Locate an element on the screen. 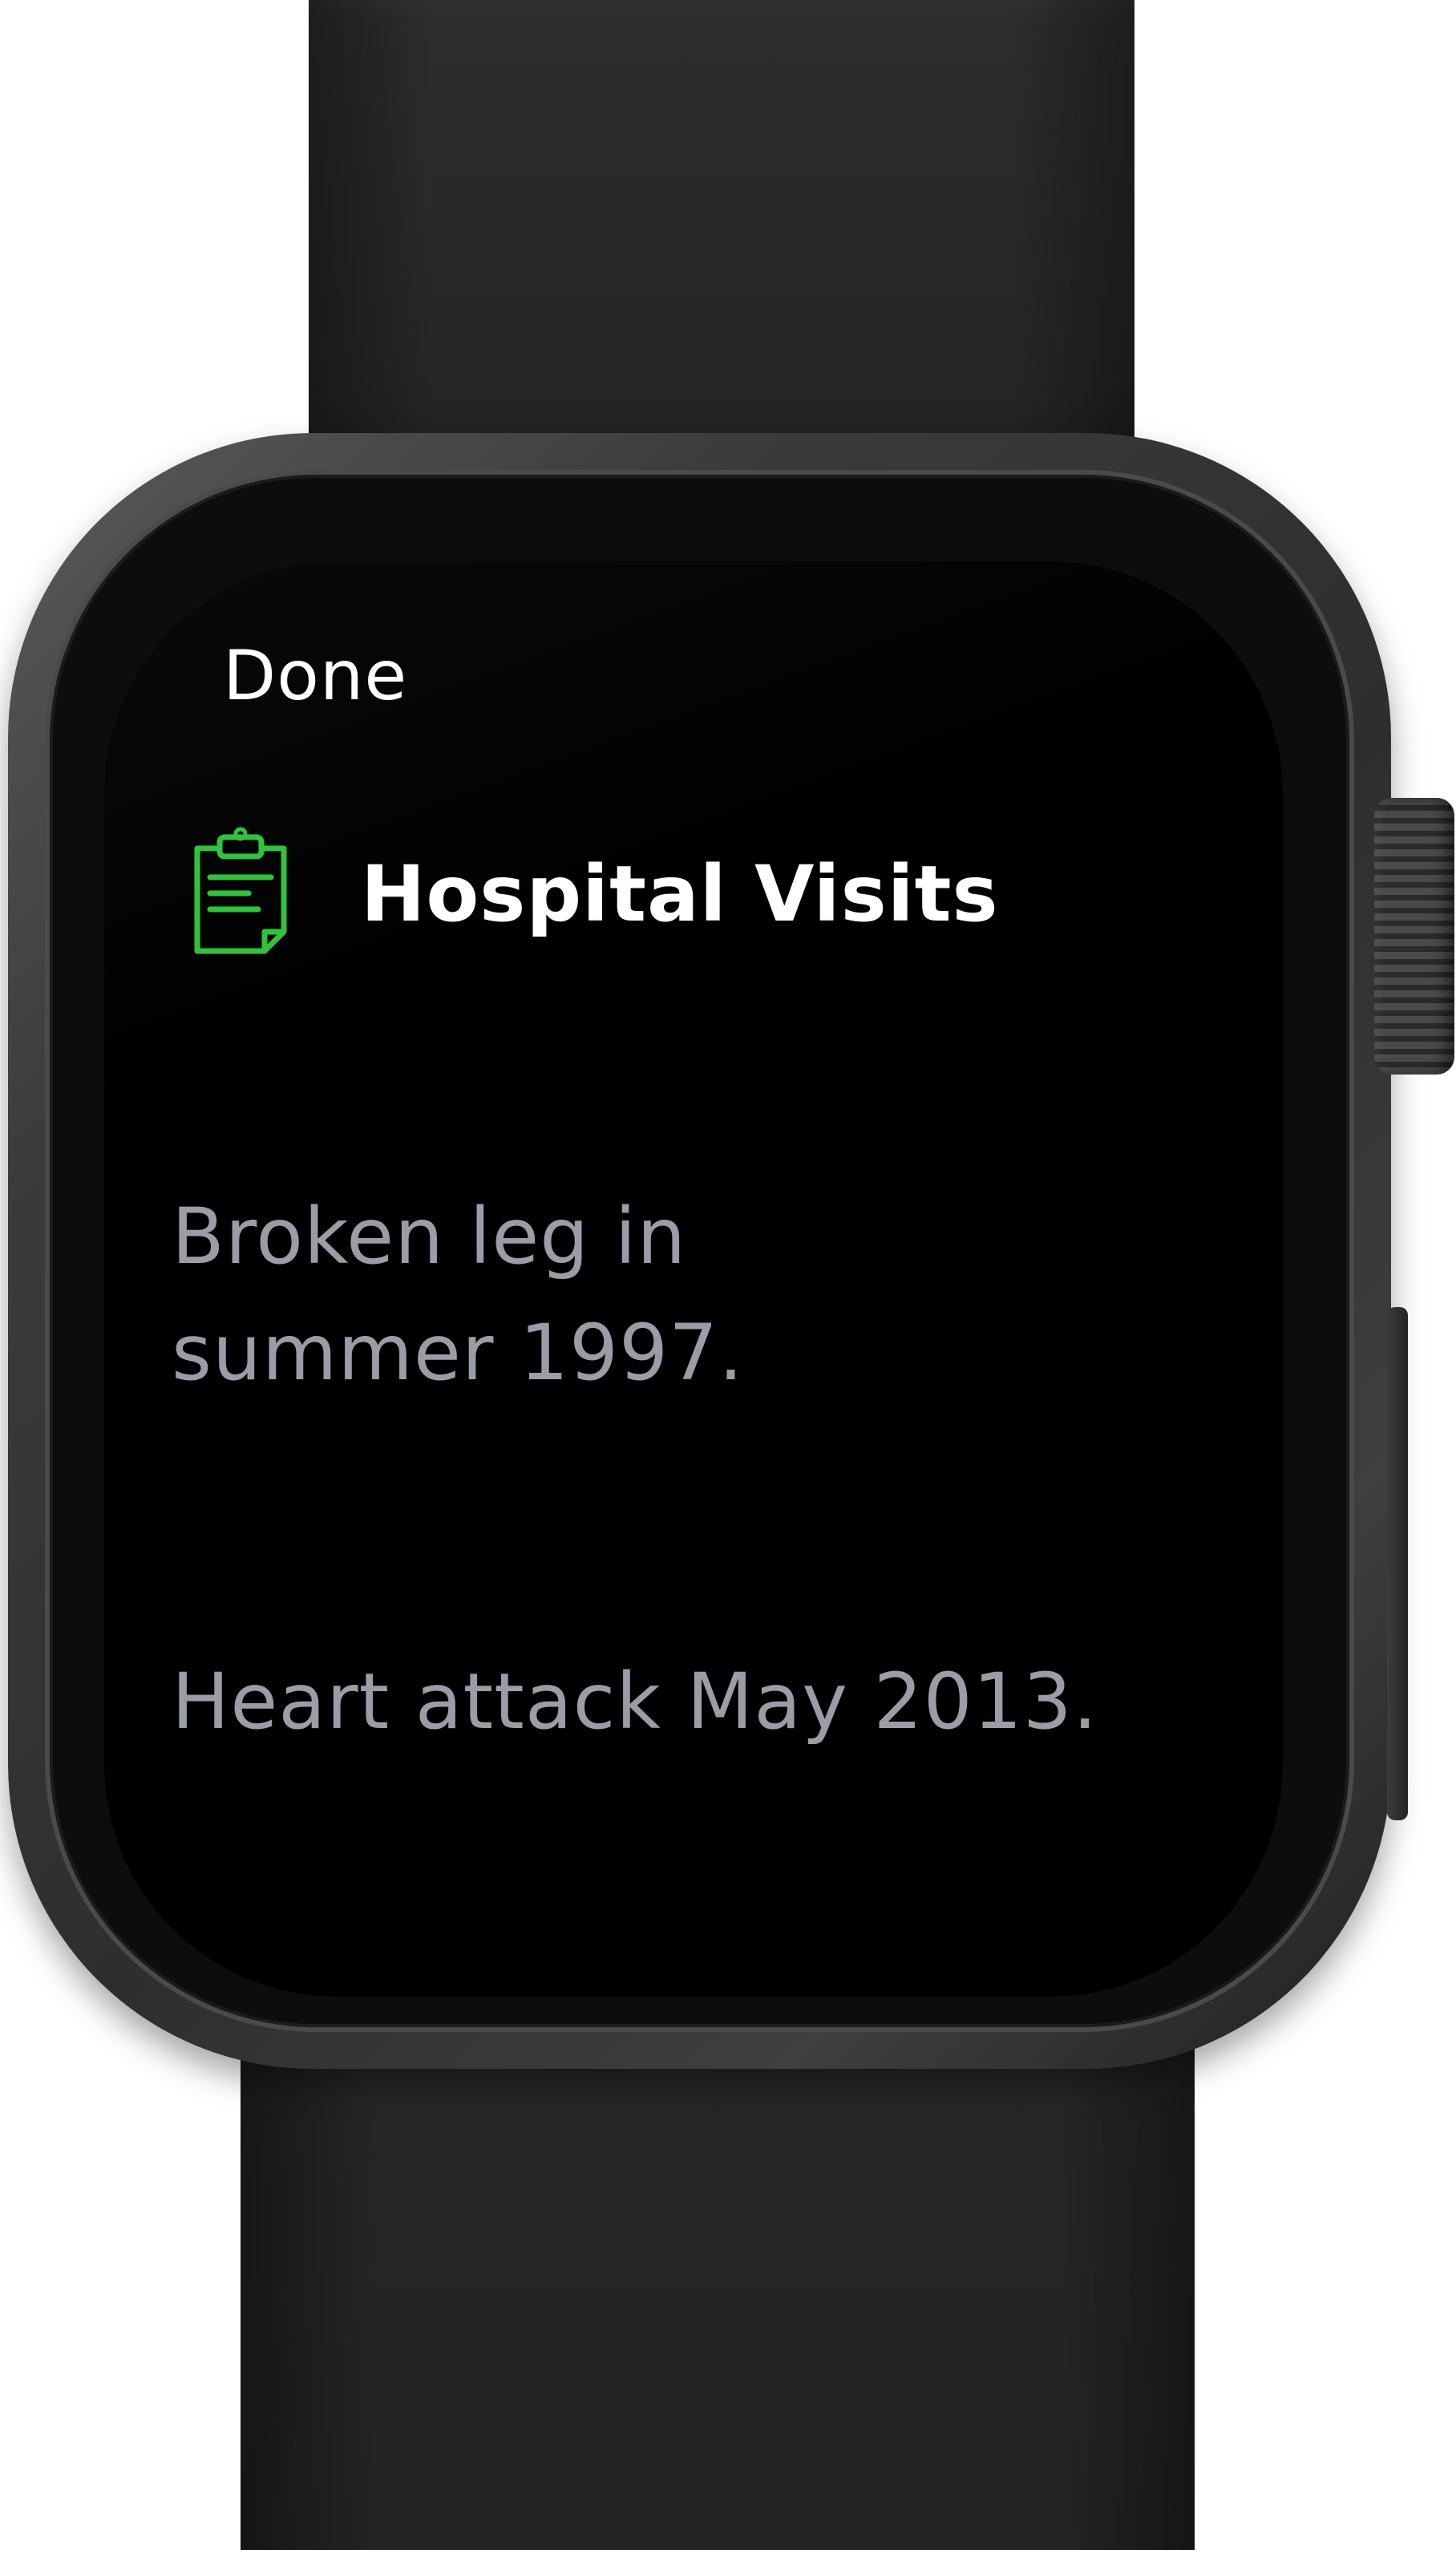  note-header: Hospital Visits is located at coordinates (591, 894).